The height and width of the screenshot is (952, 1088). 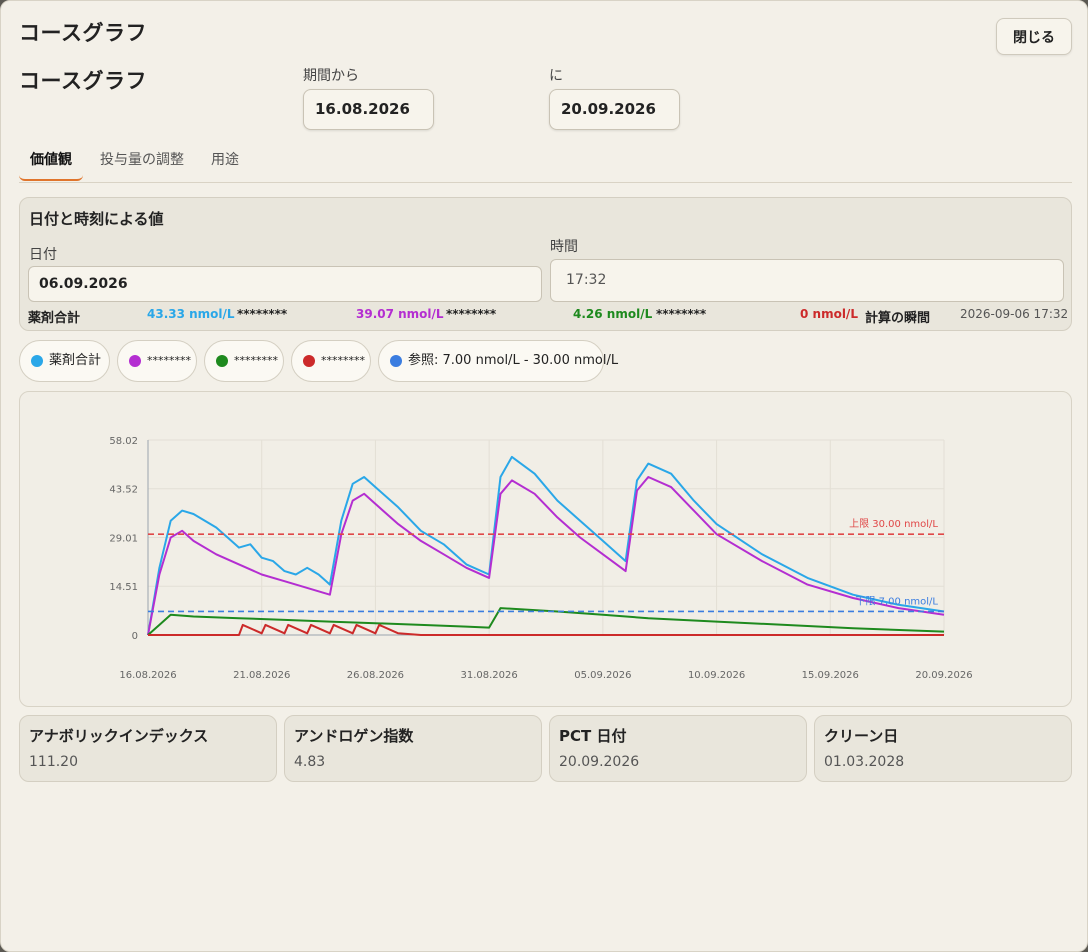 I want to click on series-2-value: 4.26 nmol/L, so click(x=613, y=314).